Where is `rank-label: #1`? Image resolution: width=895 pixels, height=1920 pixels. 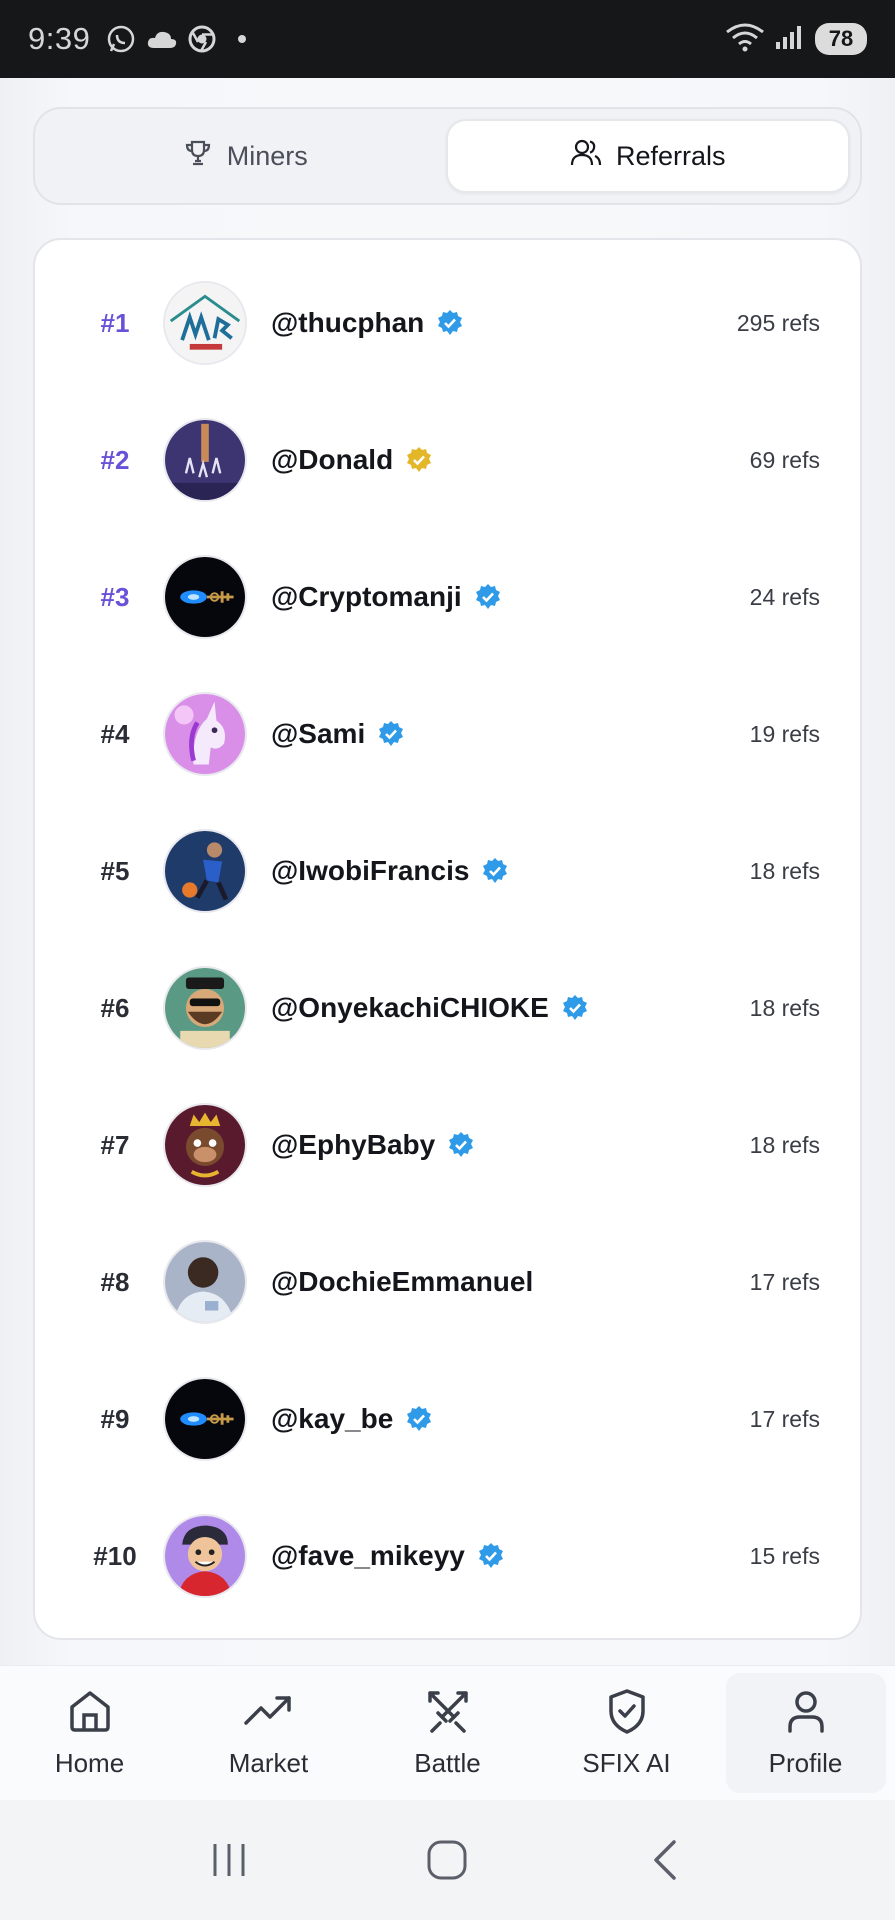 rank-label: #1 is located at coordinates (115, 322).